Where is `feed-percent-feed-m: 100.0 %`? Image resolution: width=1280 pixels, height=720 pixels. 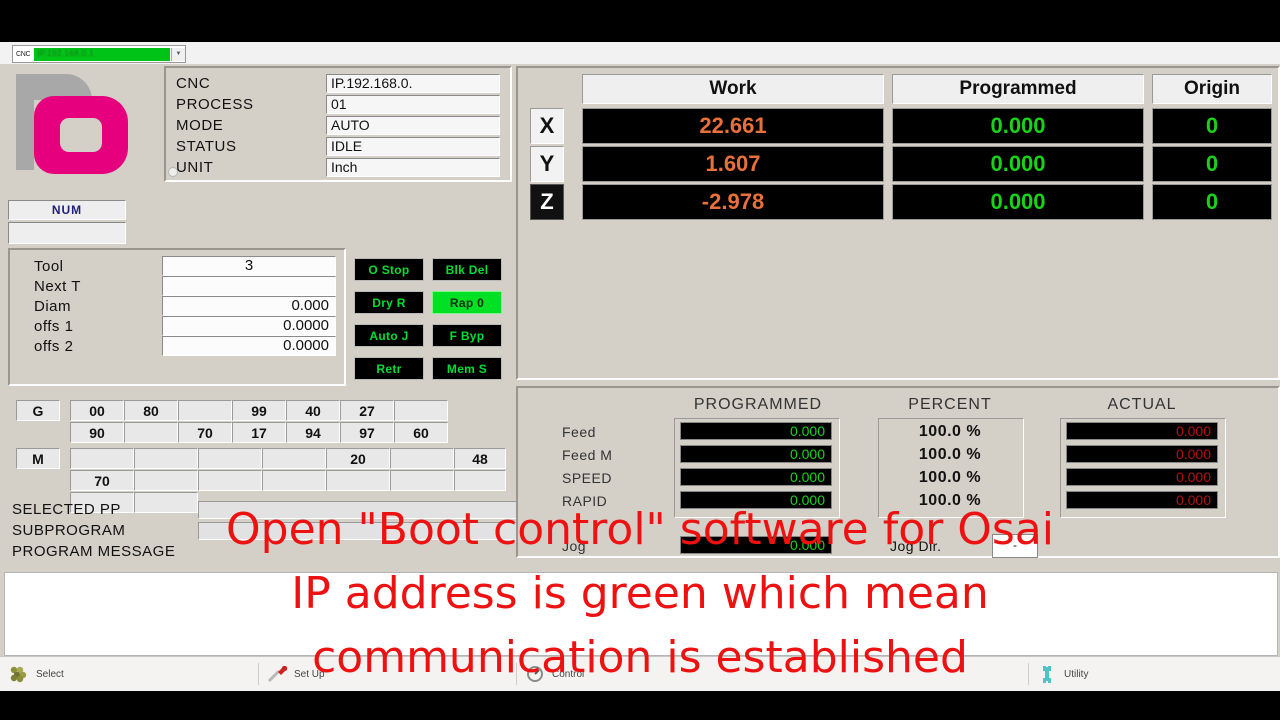
feed-percent-feed-m: 100.0 % is located at coordinates (950, 454).